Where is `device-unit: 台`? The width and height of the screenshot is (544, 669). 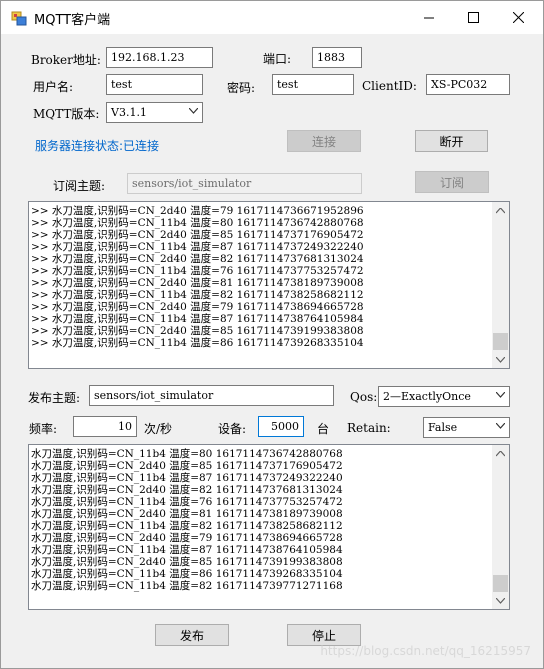 device-unit: 台 is located at coordinates (323, 429).